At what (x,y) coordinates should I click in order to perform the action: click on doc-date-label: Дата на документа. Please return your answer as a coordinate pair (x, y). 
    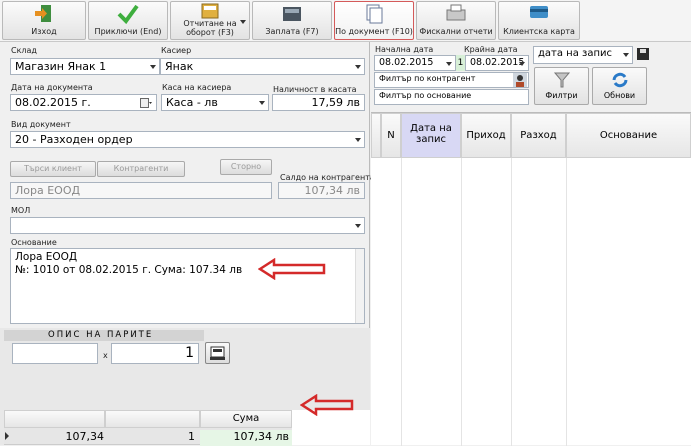
    Looking at the image, I should click on (52, 87).